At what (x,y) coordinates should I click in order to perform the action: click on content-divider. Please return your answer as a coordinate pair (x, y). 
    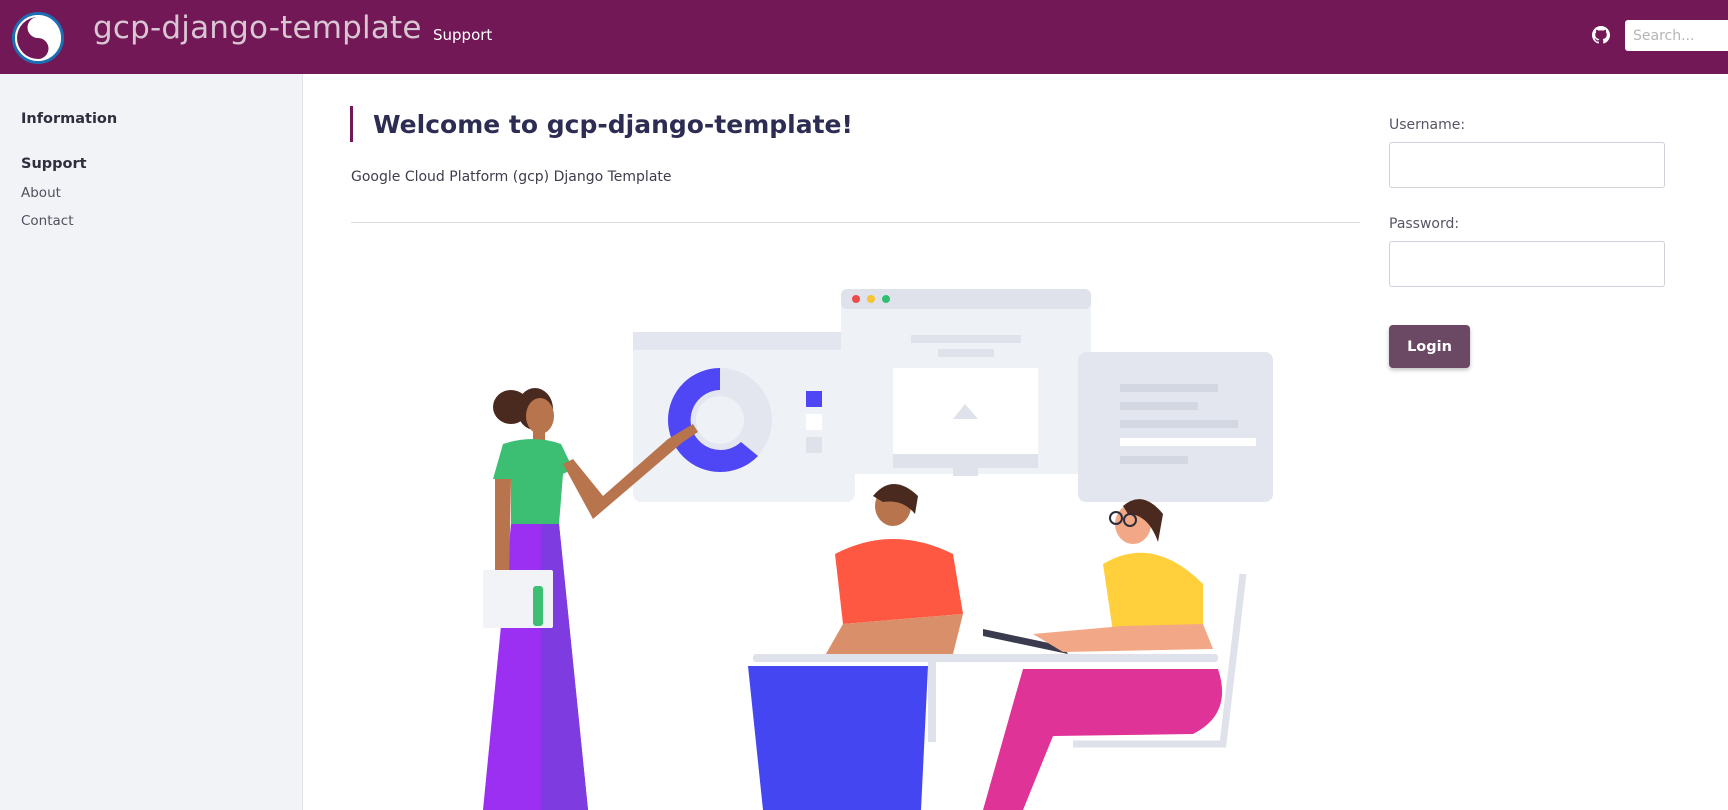
    Looking at the image, I should click on (855, 222).